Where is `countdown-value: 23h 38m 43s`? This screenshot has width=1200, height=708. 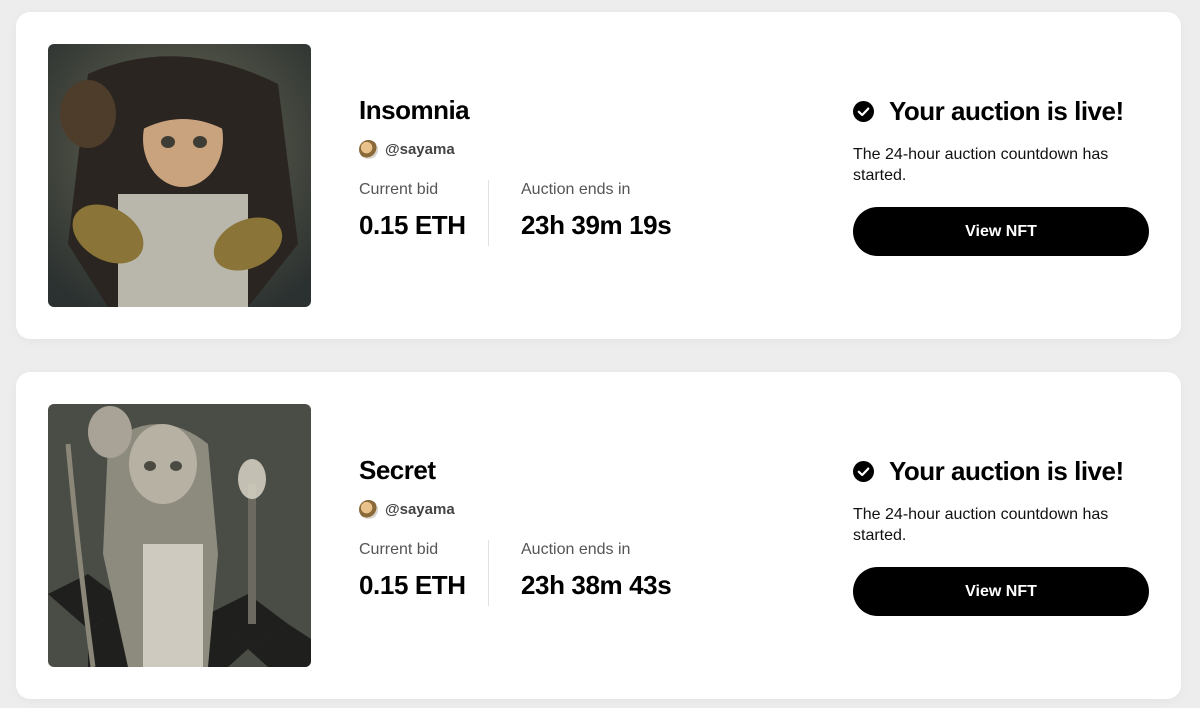 countdown-value: 23h 38m 43s is located at coordinates (596, 585).